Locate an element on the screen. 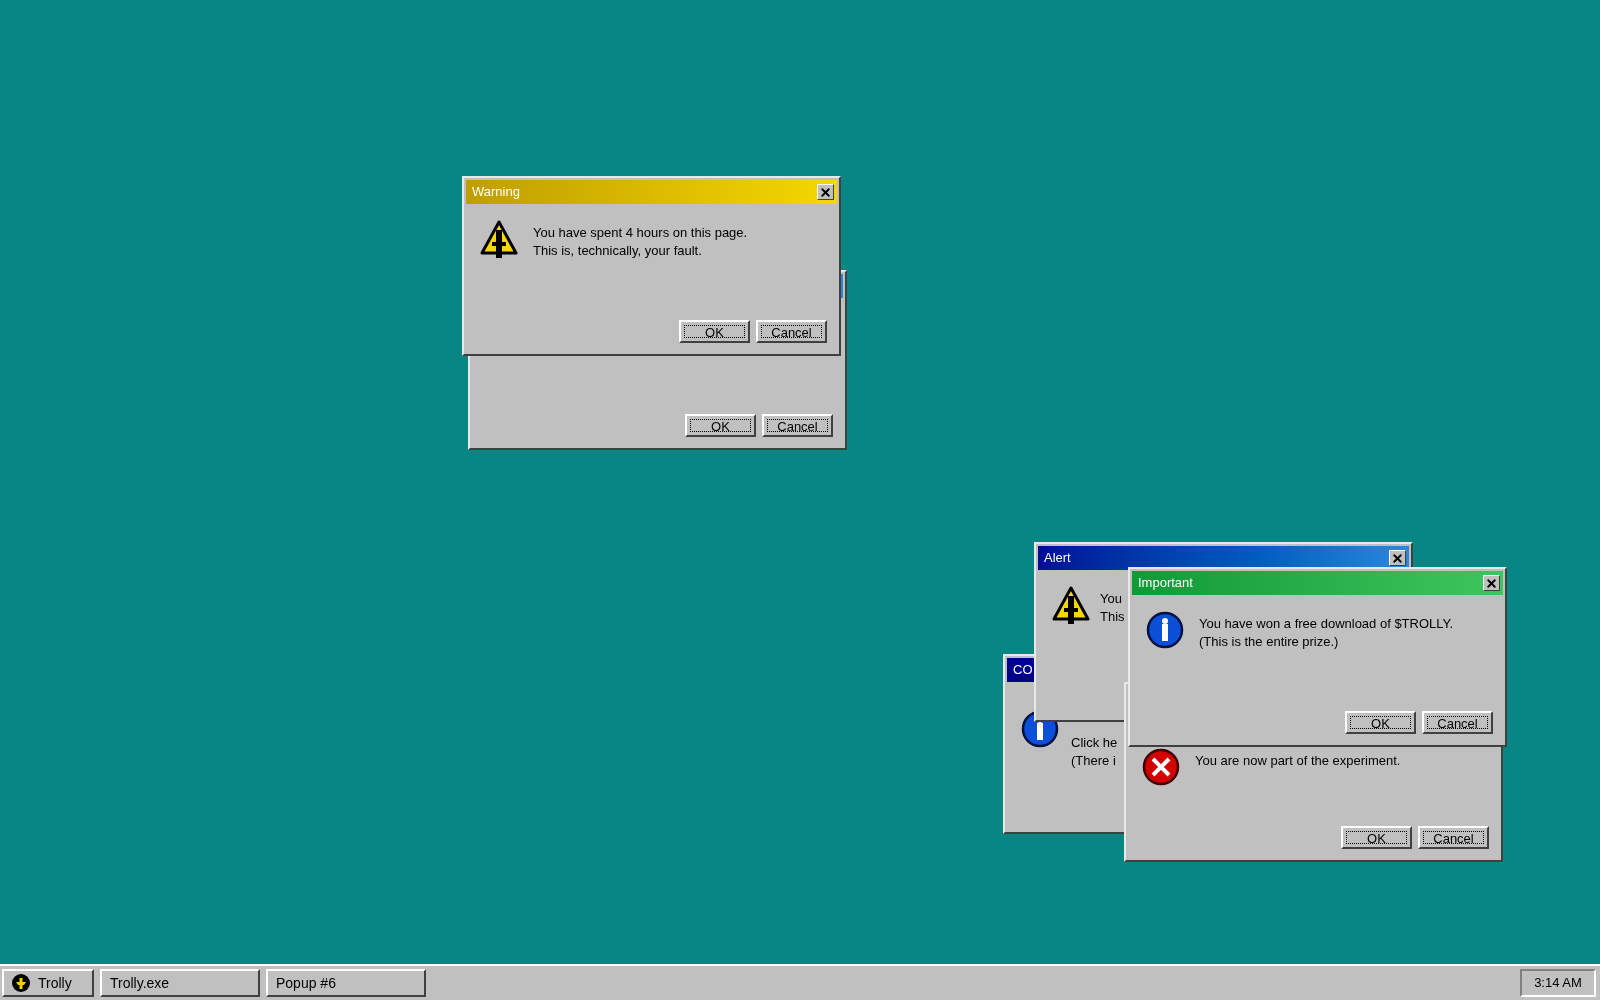 The width and height of the screenshot is (1600, 1000). message-text: This is located at coordinates (1112, 617).